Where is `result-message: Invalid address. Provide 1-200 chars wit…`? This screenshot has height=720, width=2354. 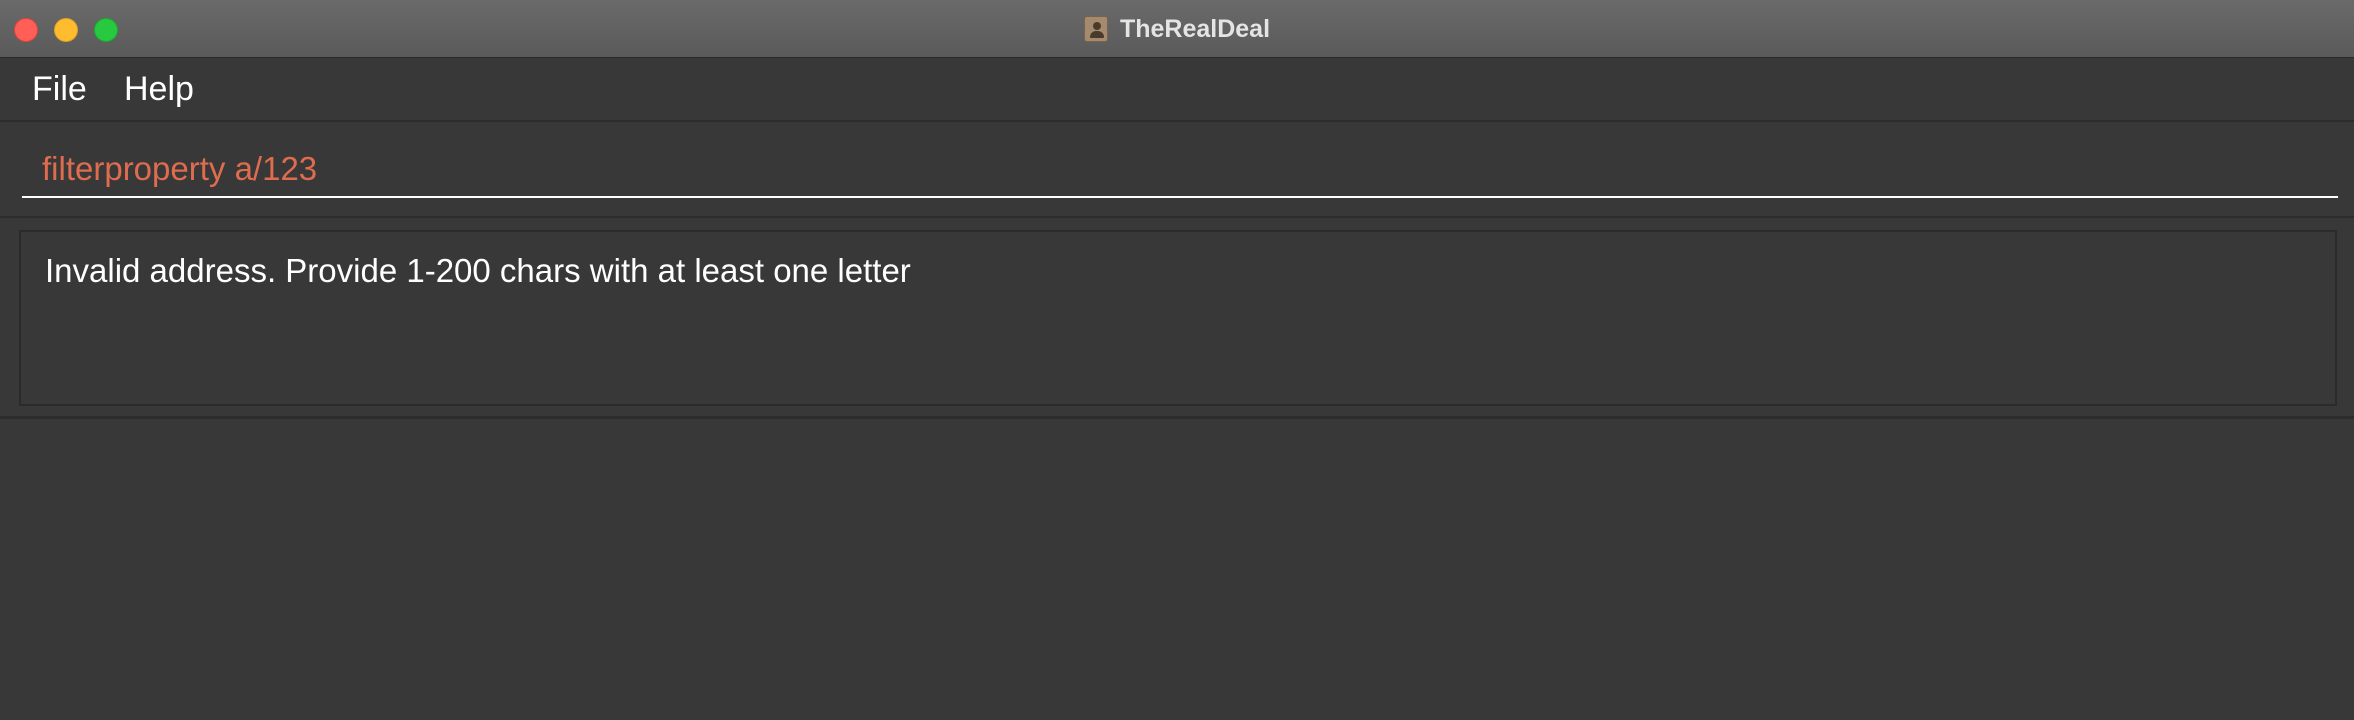
result-message: Invalid address. Provide 1-200 chars wit… is located at coordinates (478, 270).